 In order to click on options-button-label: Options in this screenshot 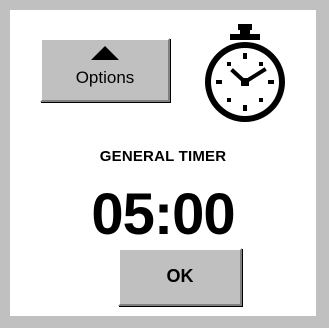, I will do `click(105, 77)`.